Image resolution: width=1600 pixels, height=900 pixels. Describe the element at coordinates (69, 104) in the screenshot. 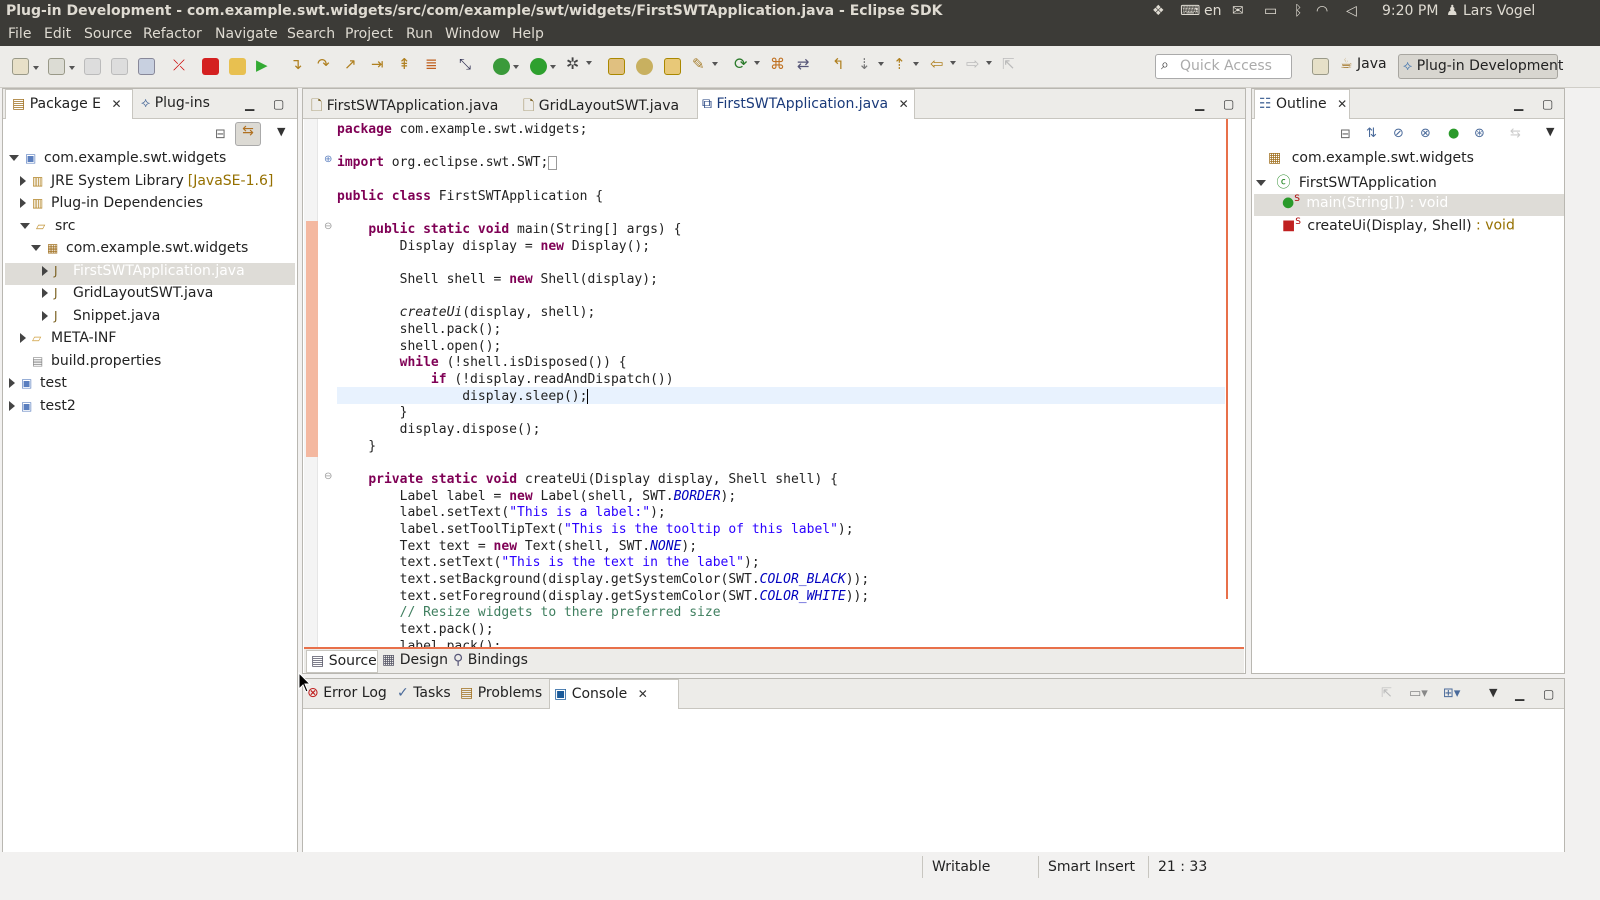

I see `tab-package-explorer: ▤ Package E ✕` at that location.